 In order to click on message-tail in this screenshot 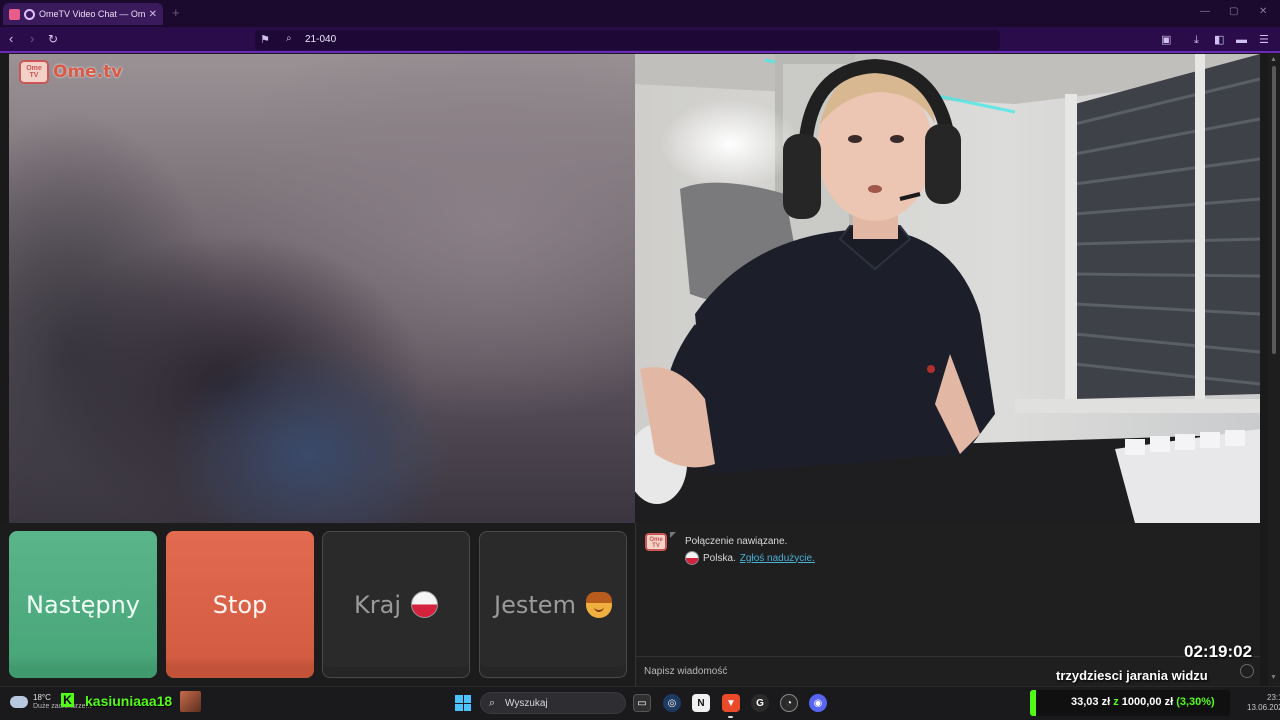, I will do `click(673, 535)`.